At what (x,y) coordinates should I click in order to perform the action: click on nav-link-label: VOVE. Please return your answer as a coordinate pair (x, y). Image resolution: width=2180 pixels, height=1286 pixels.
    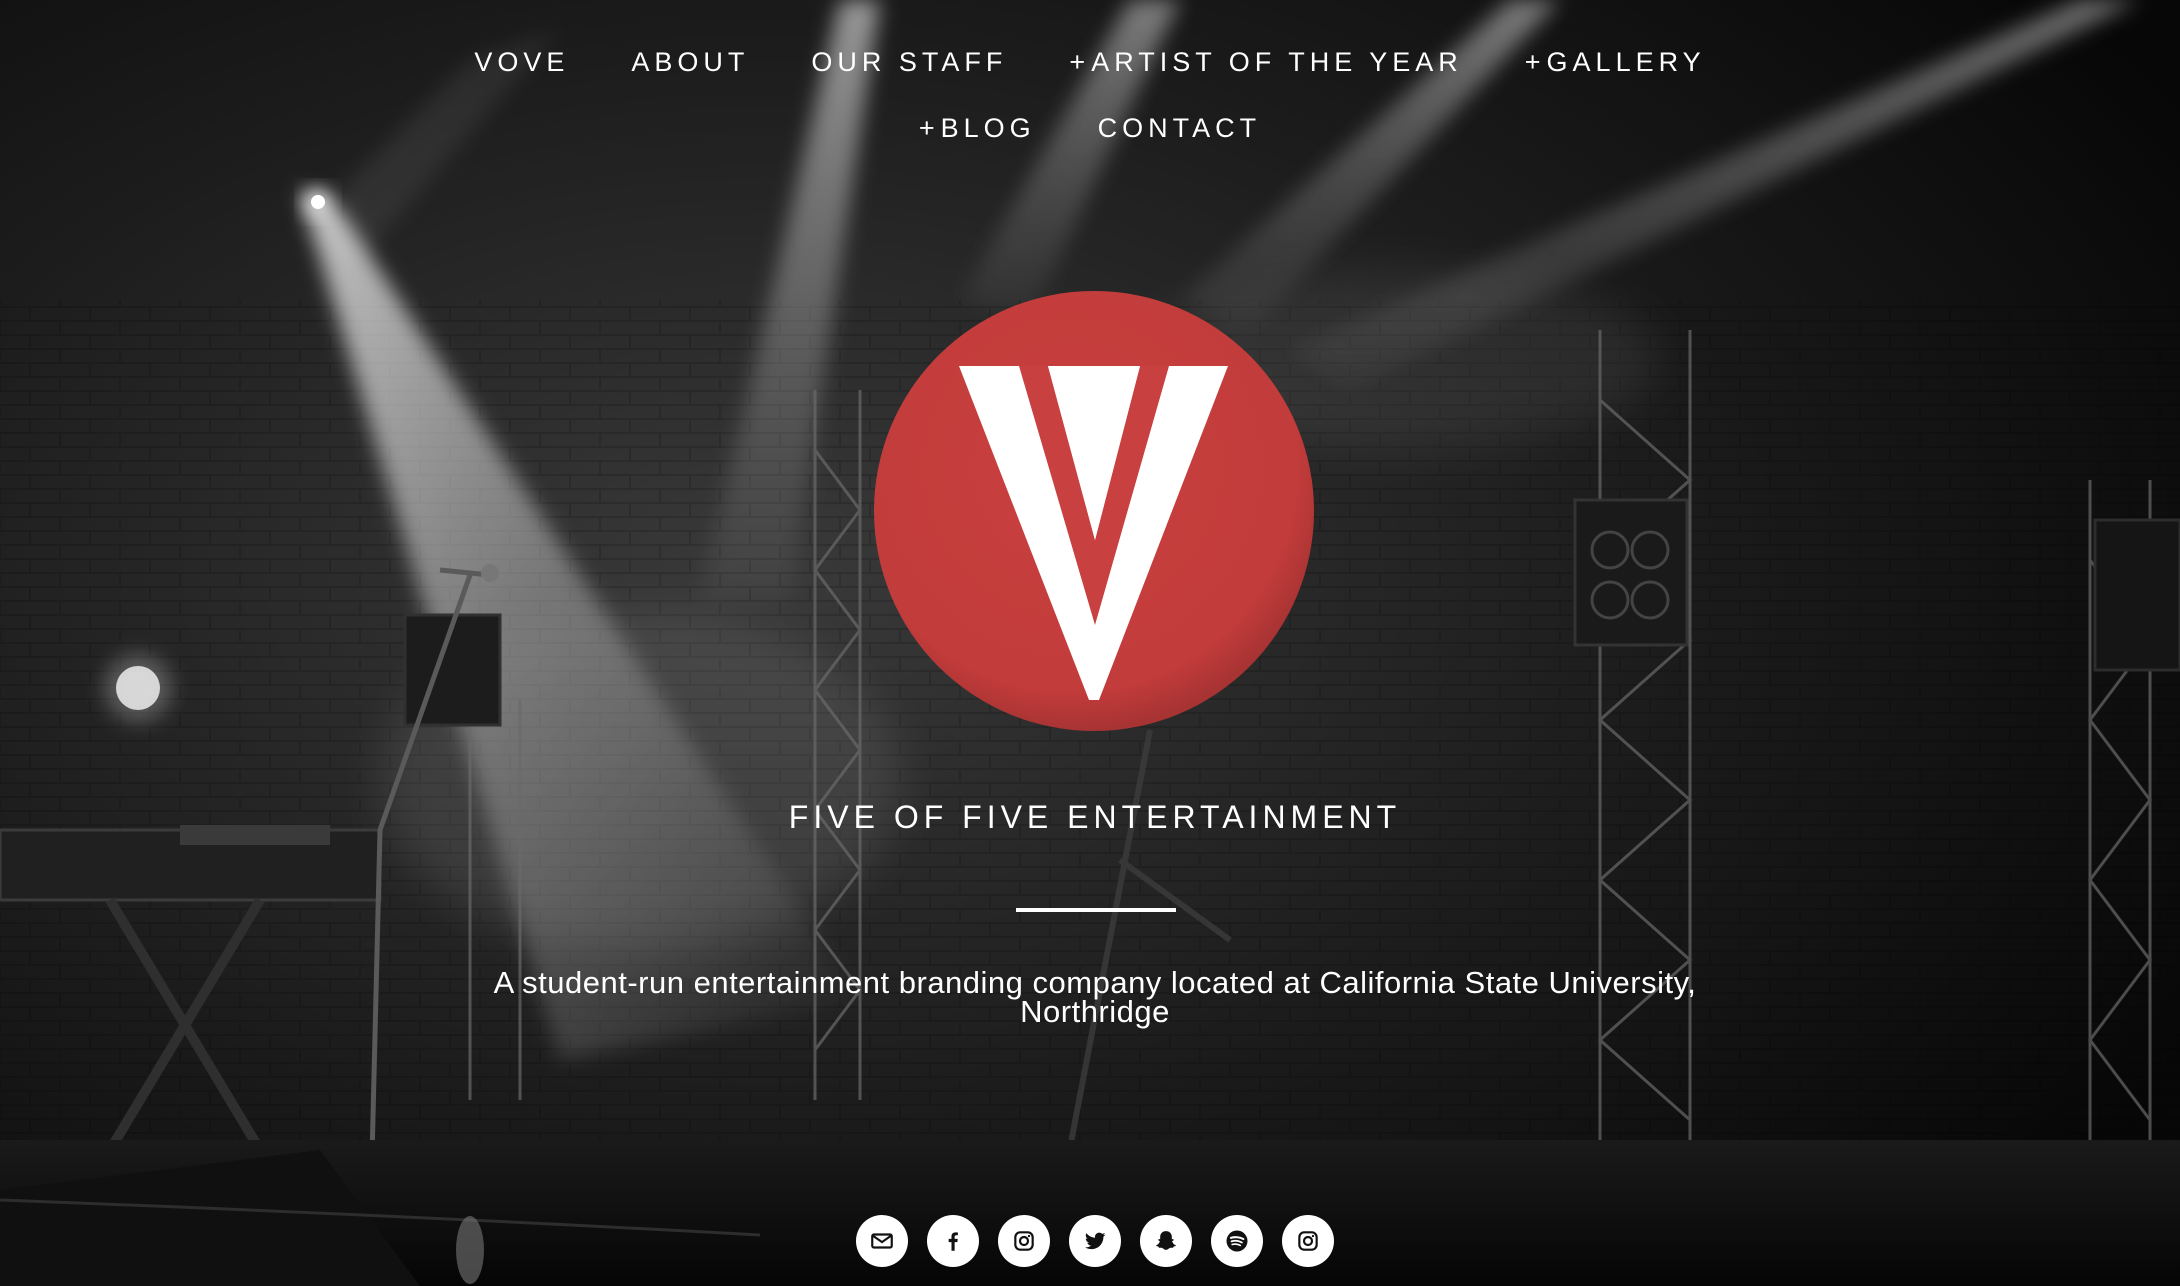
    Looking at the image, I should click on (522, 61).